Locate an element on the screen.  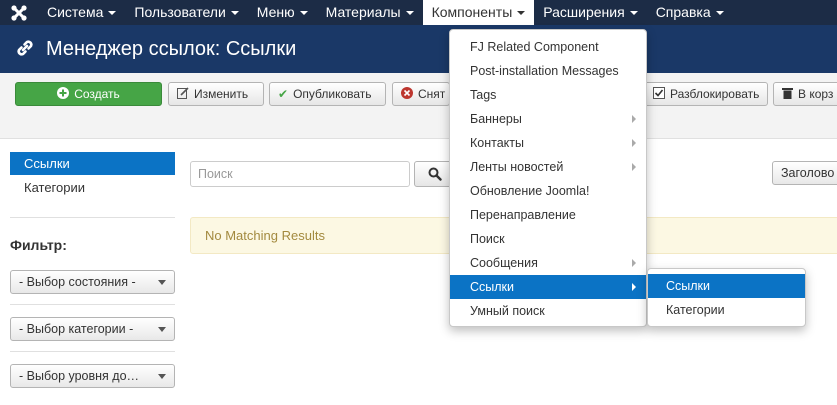
menu-item-joomla-update: Обновление Joomla! is located at coordinates (548, 191).